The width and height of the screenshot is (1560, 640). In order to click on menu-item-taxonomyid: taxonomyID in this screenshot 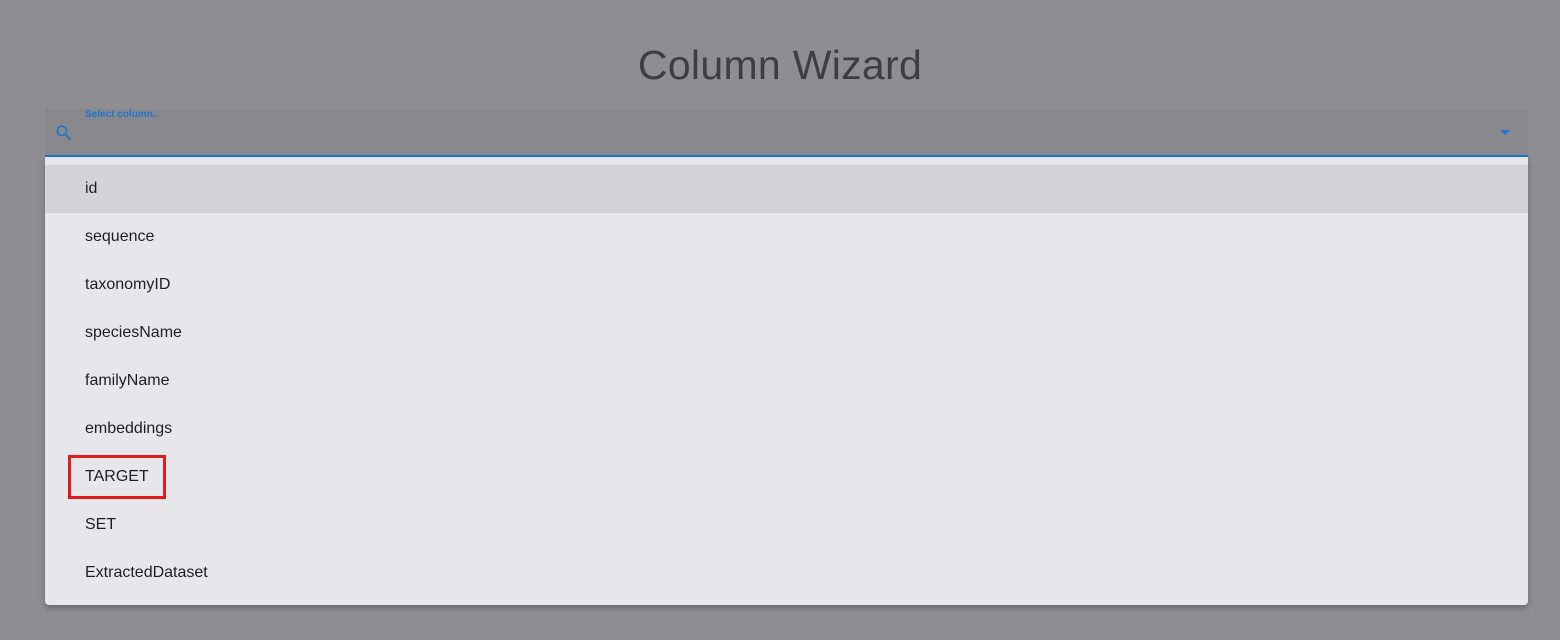, I will do `click(786, 285)`.